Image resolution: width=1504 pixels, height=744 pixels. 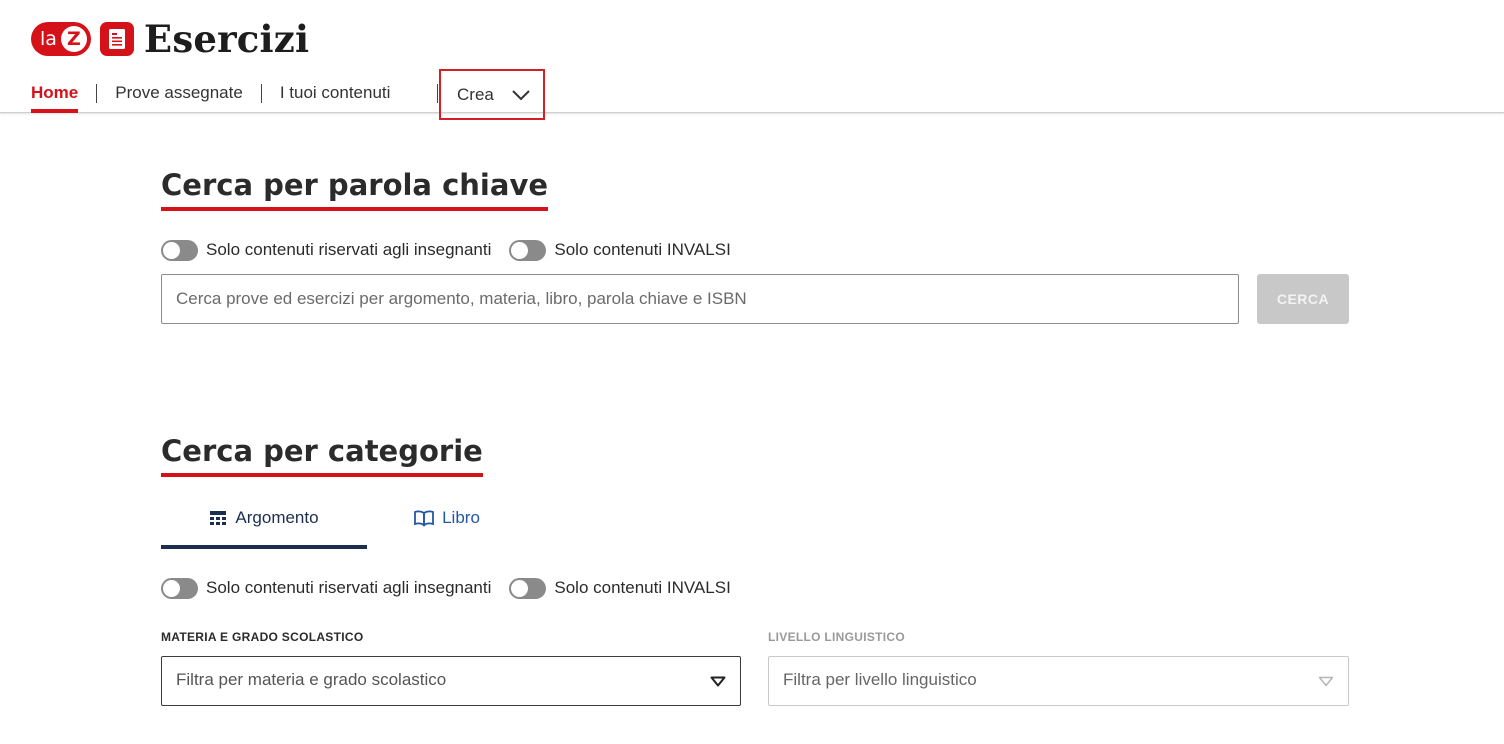 I want to click on subject-select-placeholder: Filtra per materia e grado scolastico, so click(x=311, y=679).